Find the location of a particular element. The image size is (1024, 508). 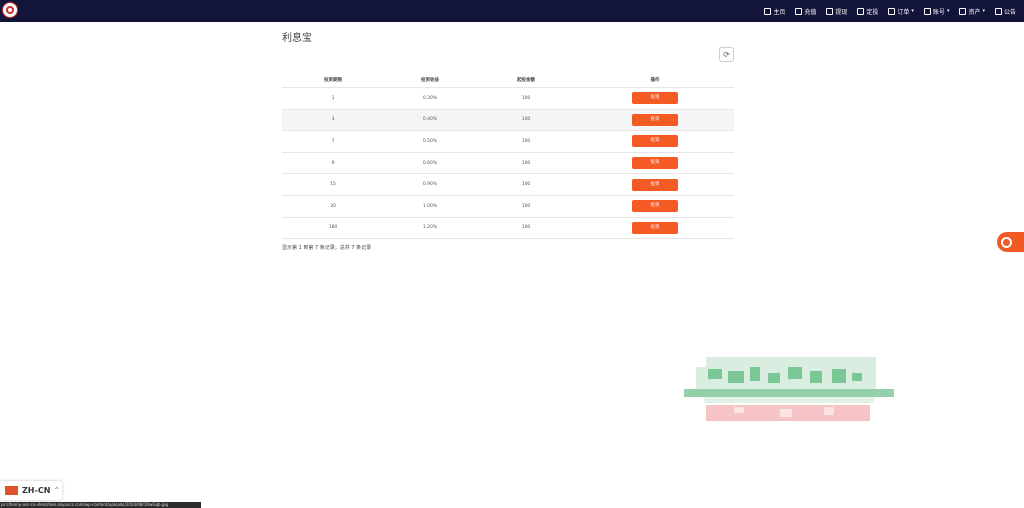

nav-item-label: 主页 is located at coordinates (779, 12).